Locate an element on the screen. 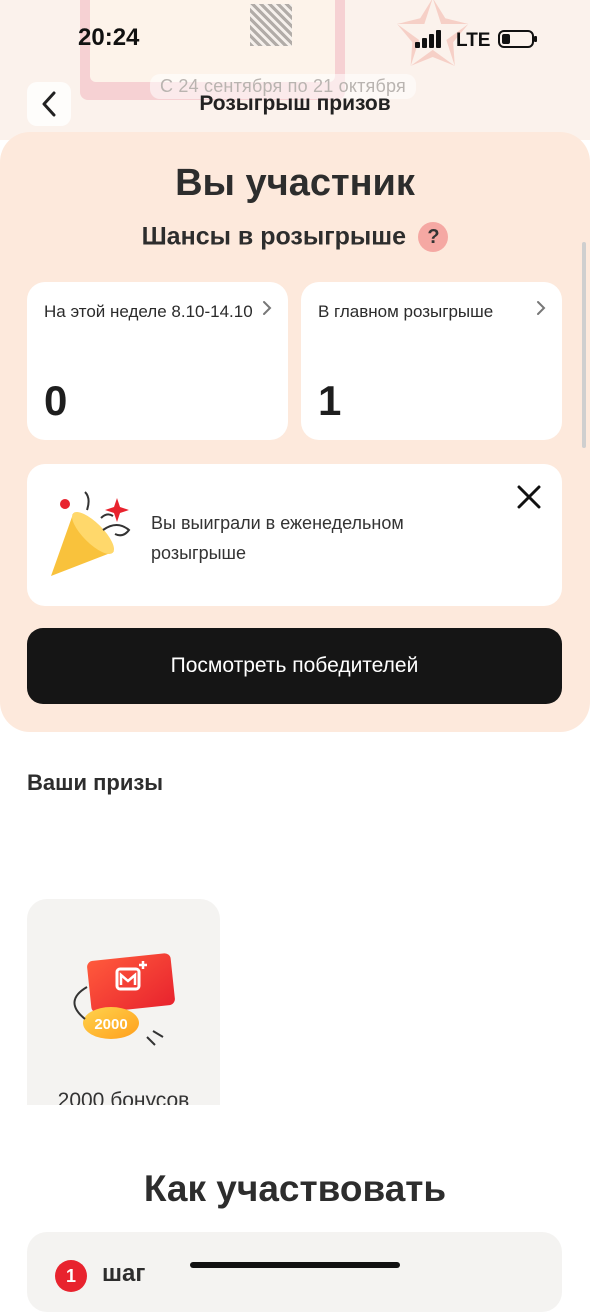  win-message: Вы выиграли в еженедельном розыгрыше is located at coordinates (277, 538).